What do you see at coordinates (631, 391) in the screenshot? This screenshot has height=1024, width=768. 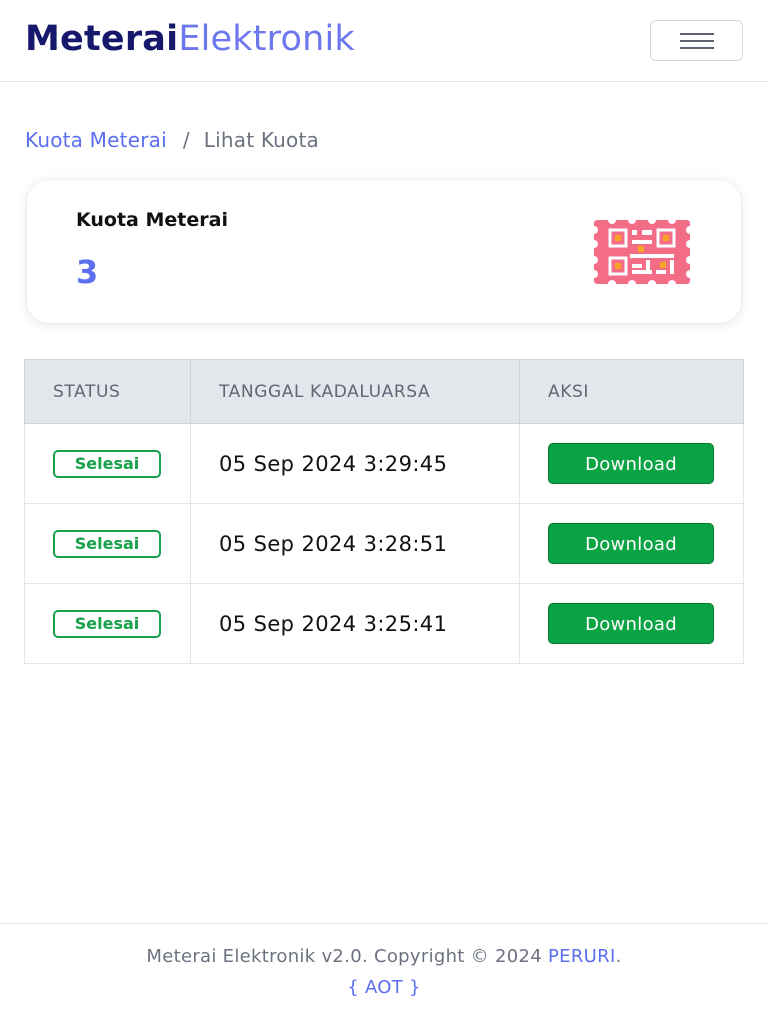 I see `column-header-action: AKSI` at bounding box center [631, 391].